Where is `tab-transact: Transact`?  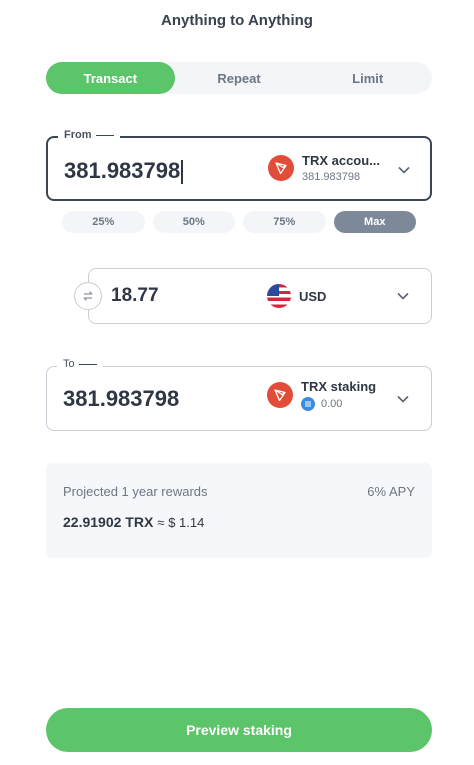 tab-transact: Transact is located at coordinates (110, 78).